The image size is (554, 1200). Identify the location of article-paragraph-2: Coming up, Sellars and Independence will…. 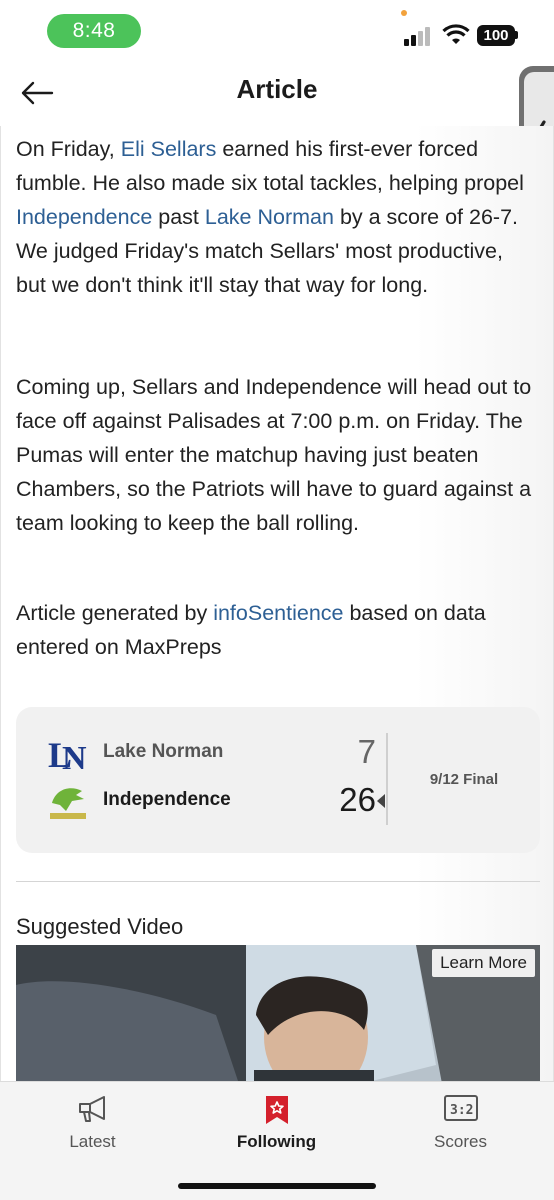
(274, 455).